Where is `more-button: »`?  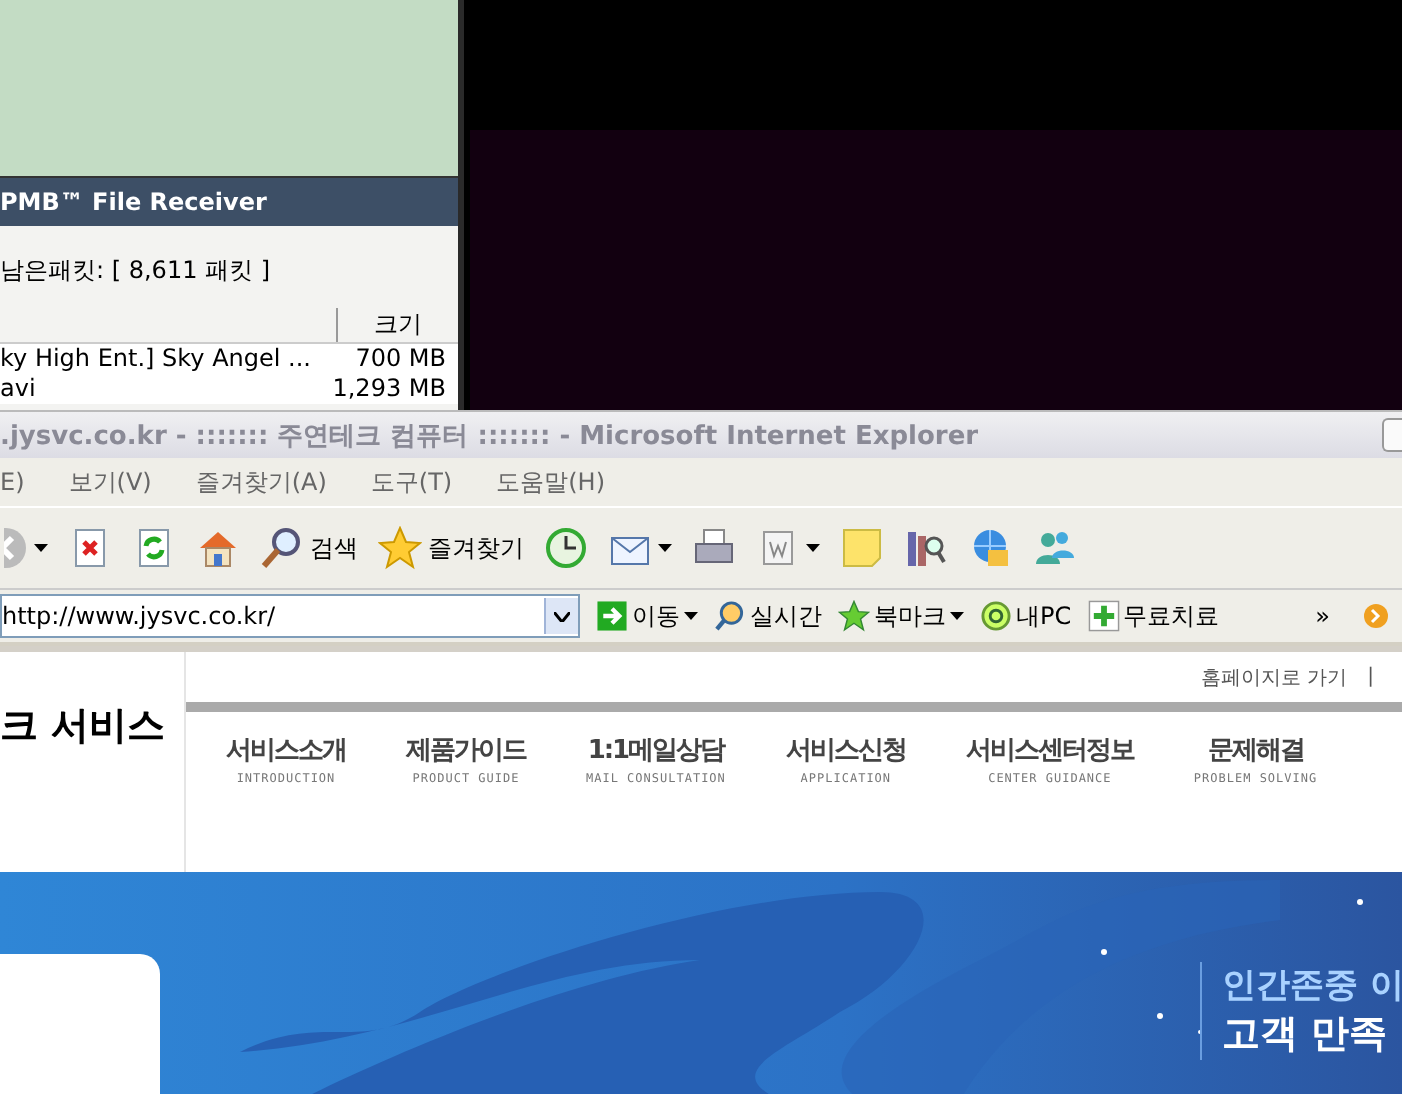 more-button: » is located at coordinates (1322, 616).